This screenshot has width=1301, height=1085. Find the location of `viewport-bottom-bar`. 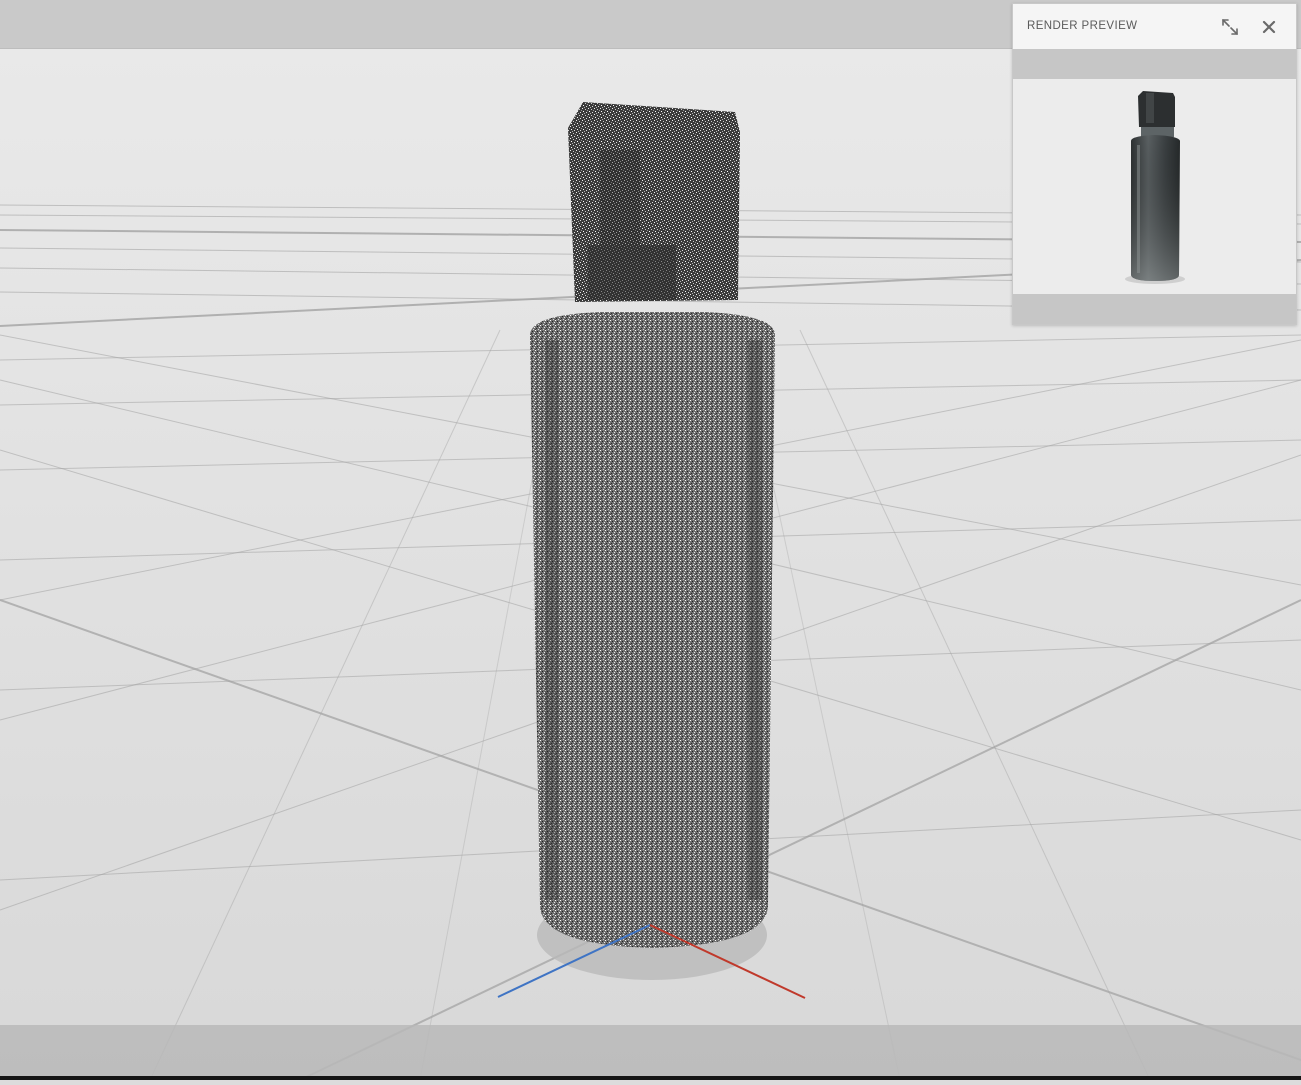

viewport-bottom-bar is located at coordinates (650, 1050).